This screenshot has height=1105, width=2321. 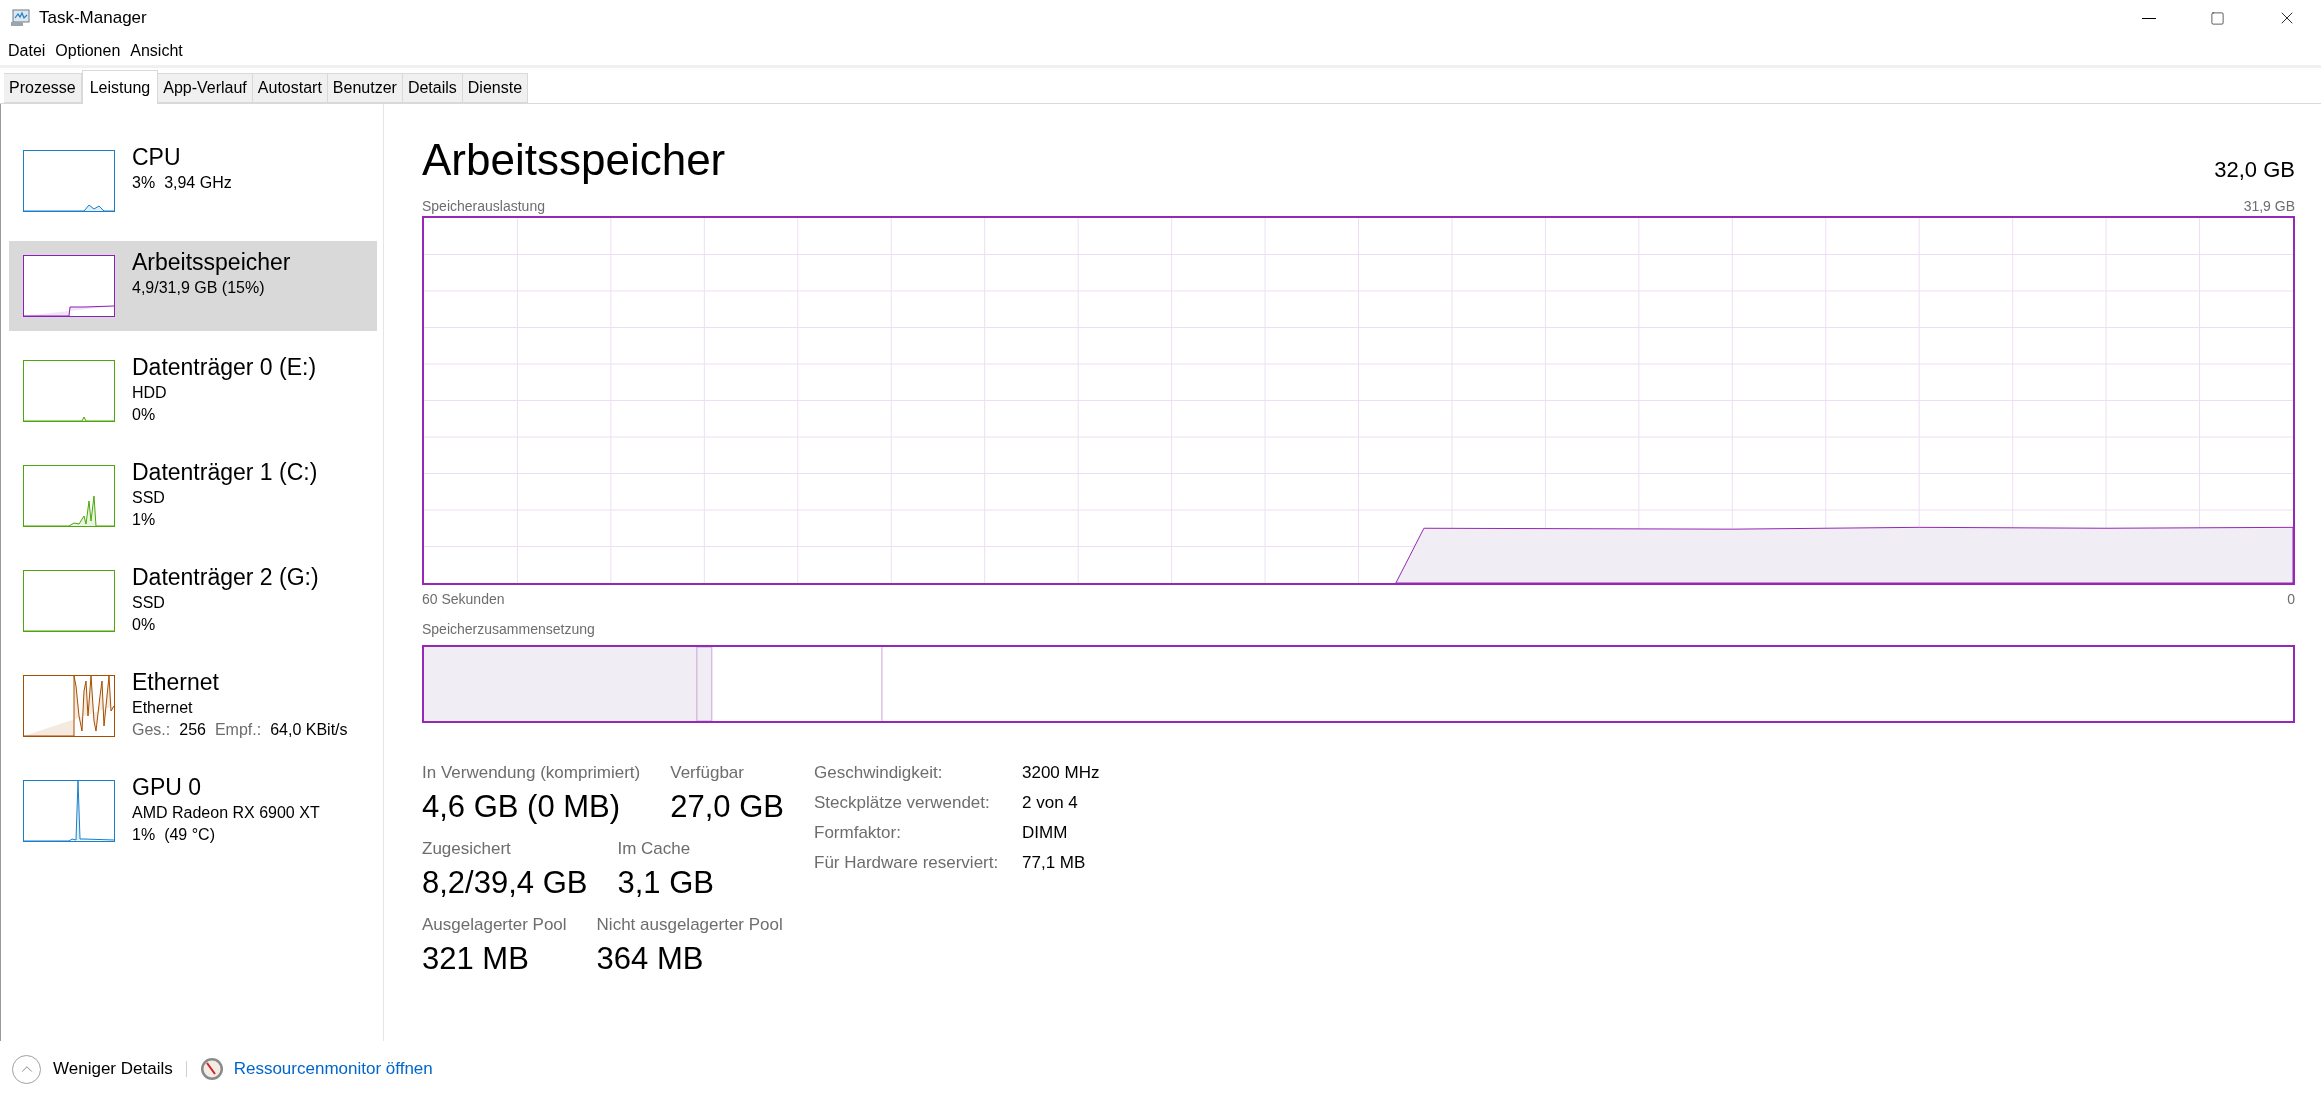 I want to click on item-title: Datenträger 0 (E:), so click(x=224, y=367).